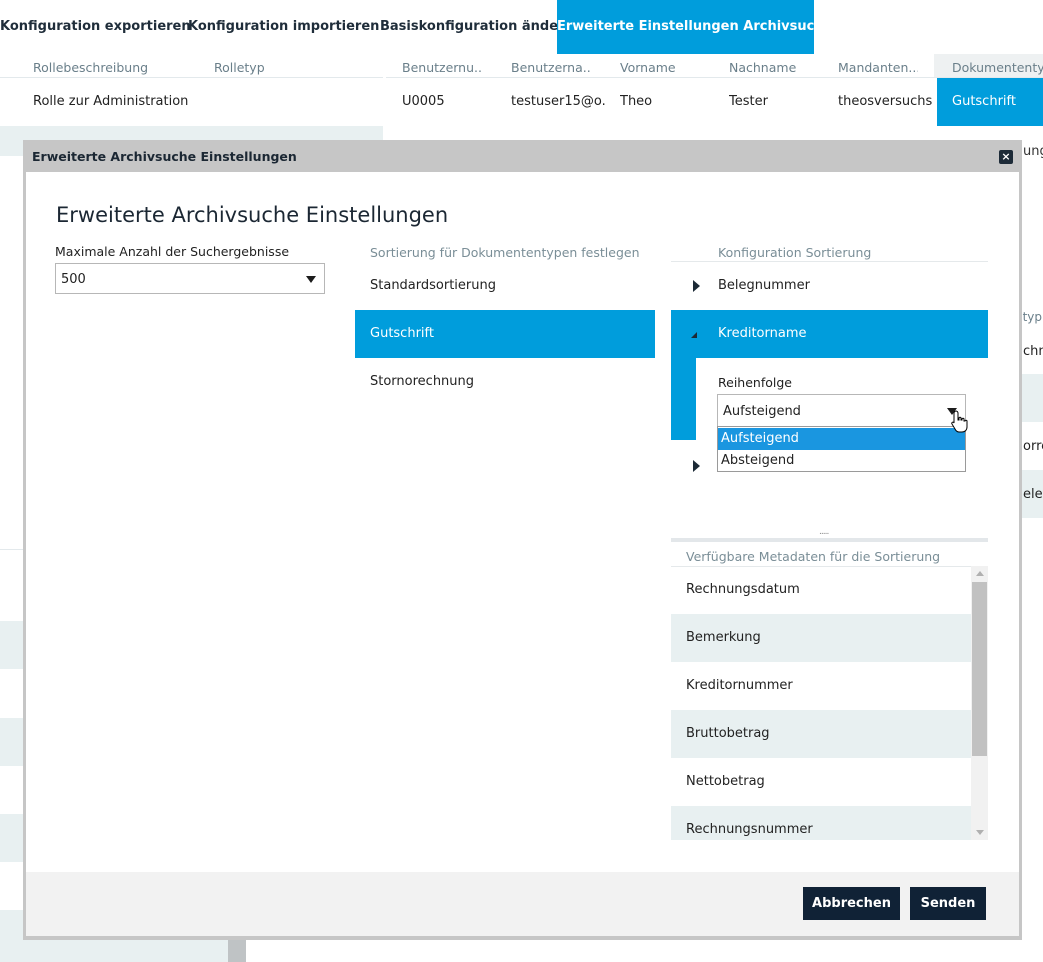  What do you see at coordinates (762, 333) in the screenshot?
I see `config-item-label: Kreditorname` at bounding box center [762, 333].